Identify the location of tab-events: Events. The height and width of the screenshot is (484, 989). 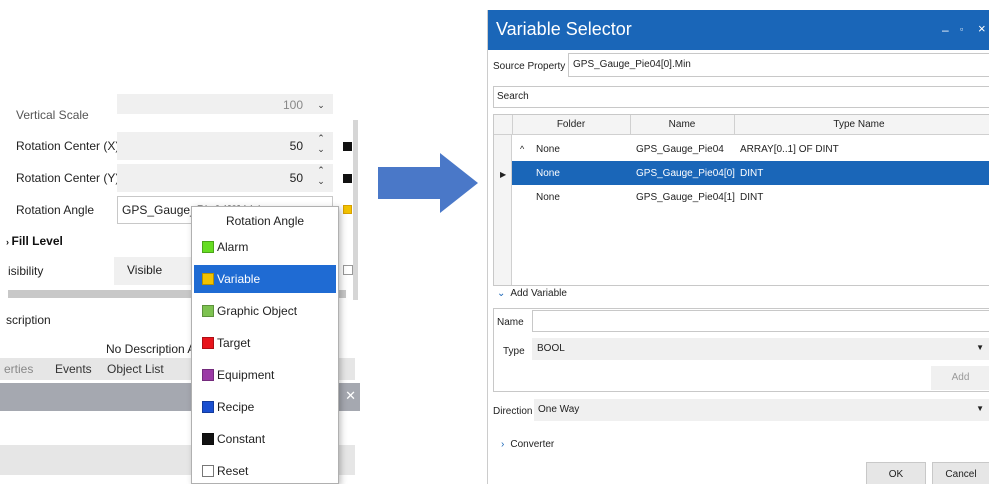
(73, 369).